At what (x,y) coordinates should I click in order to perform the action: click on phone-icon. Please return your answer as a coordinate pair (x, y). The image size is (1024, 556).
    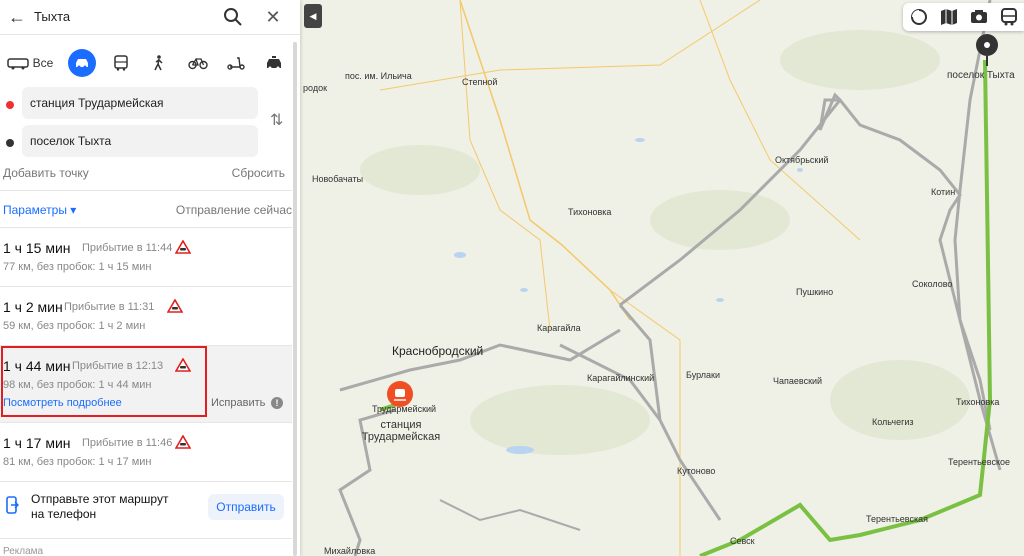
    Looking at the image, I should click on (12, 505).